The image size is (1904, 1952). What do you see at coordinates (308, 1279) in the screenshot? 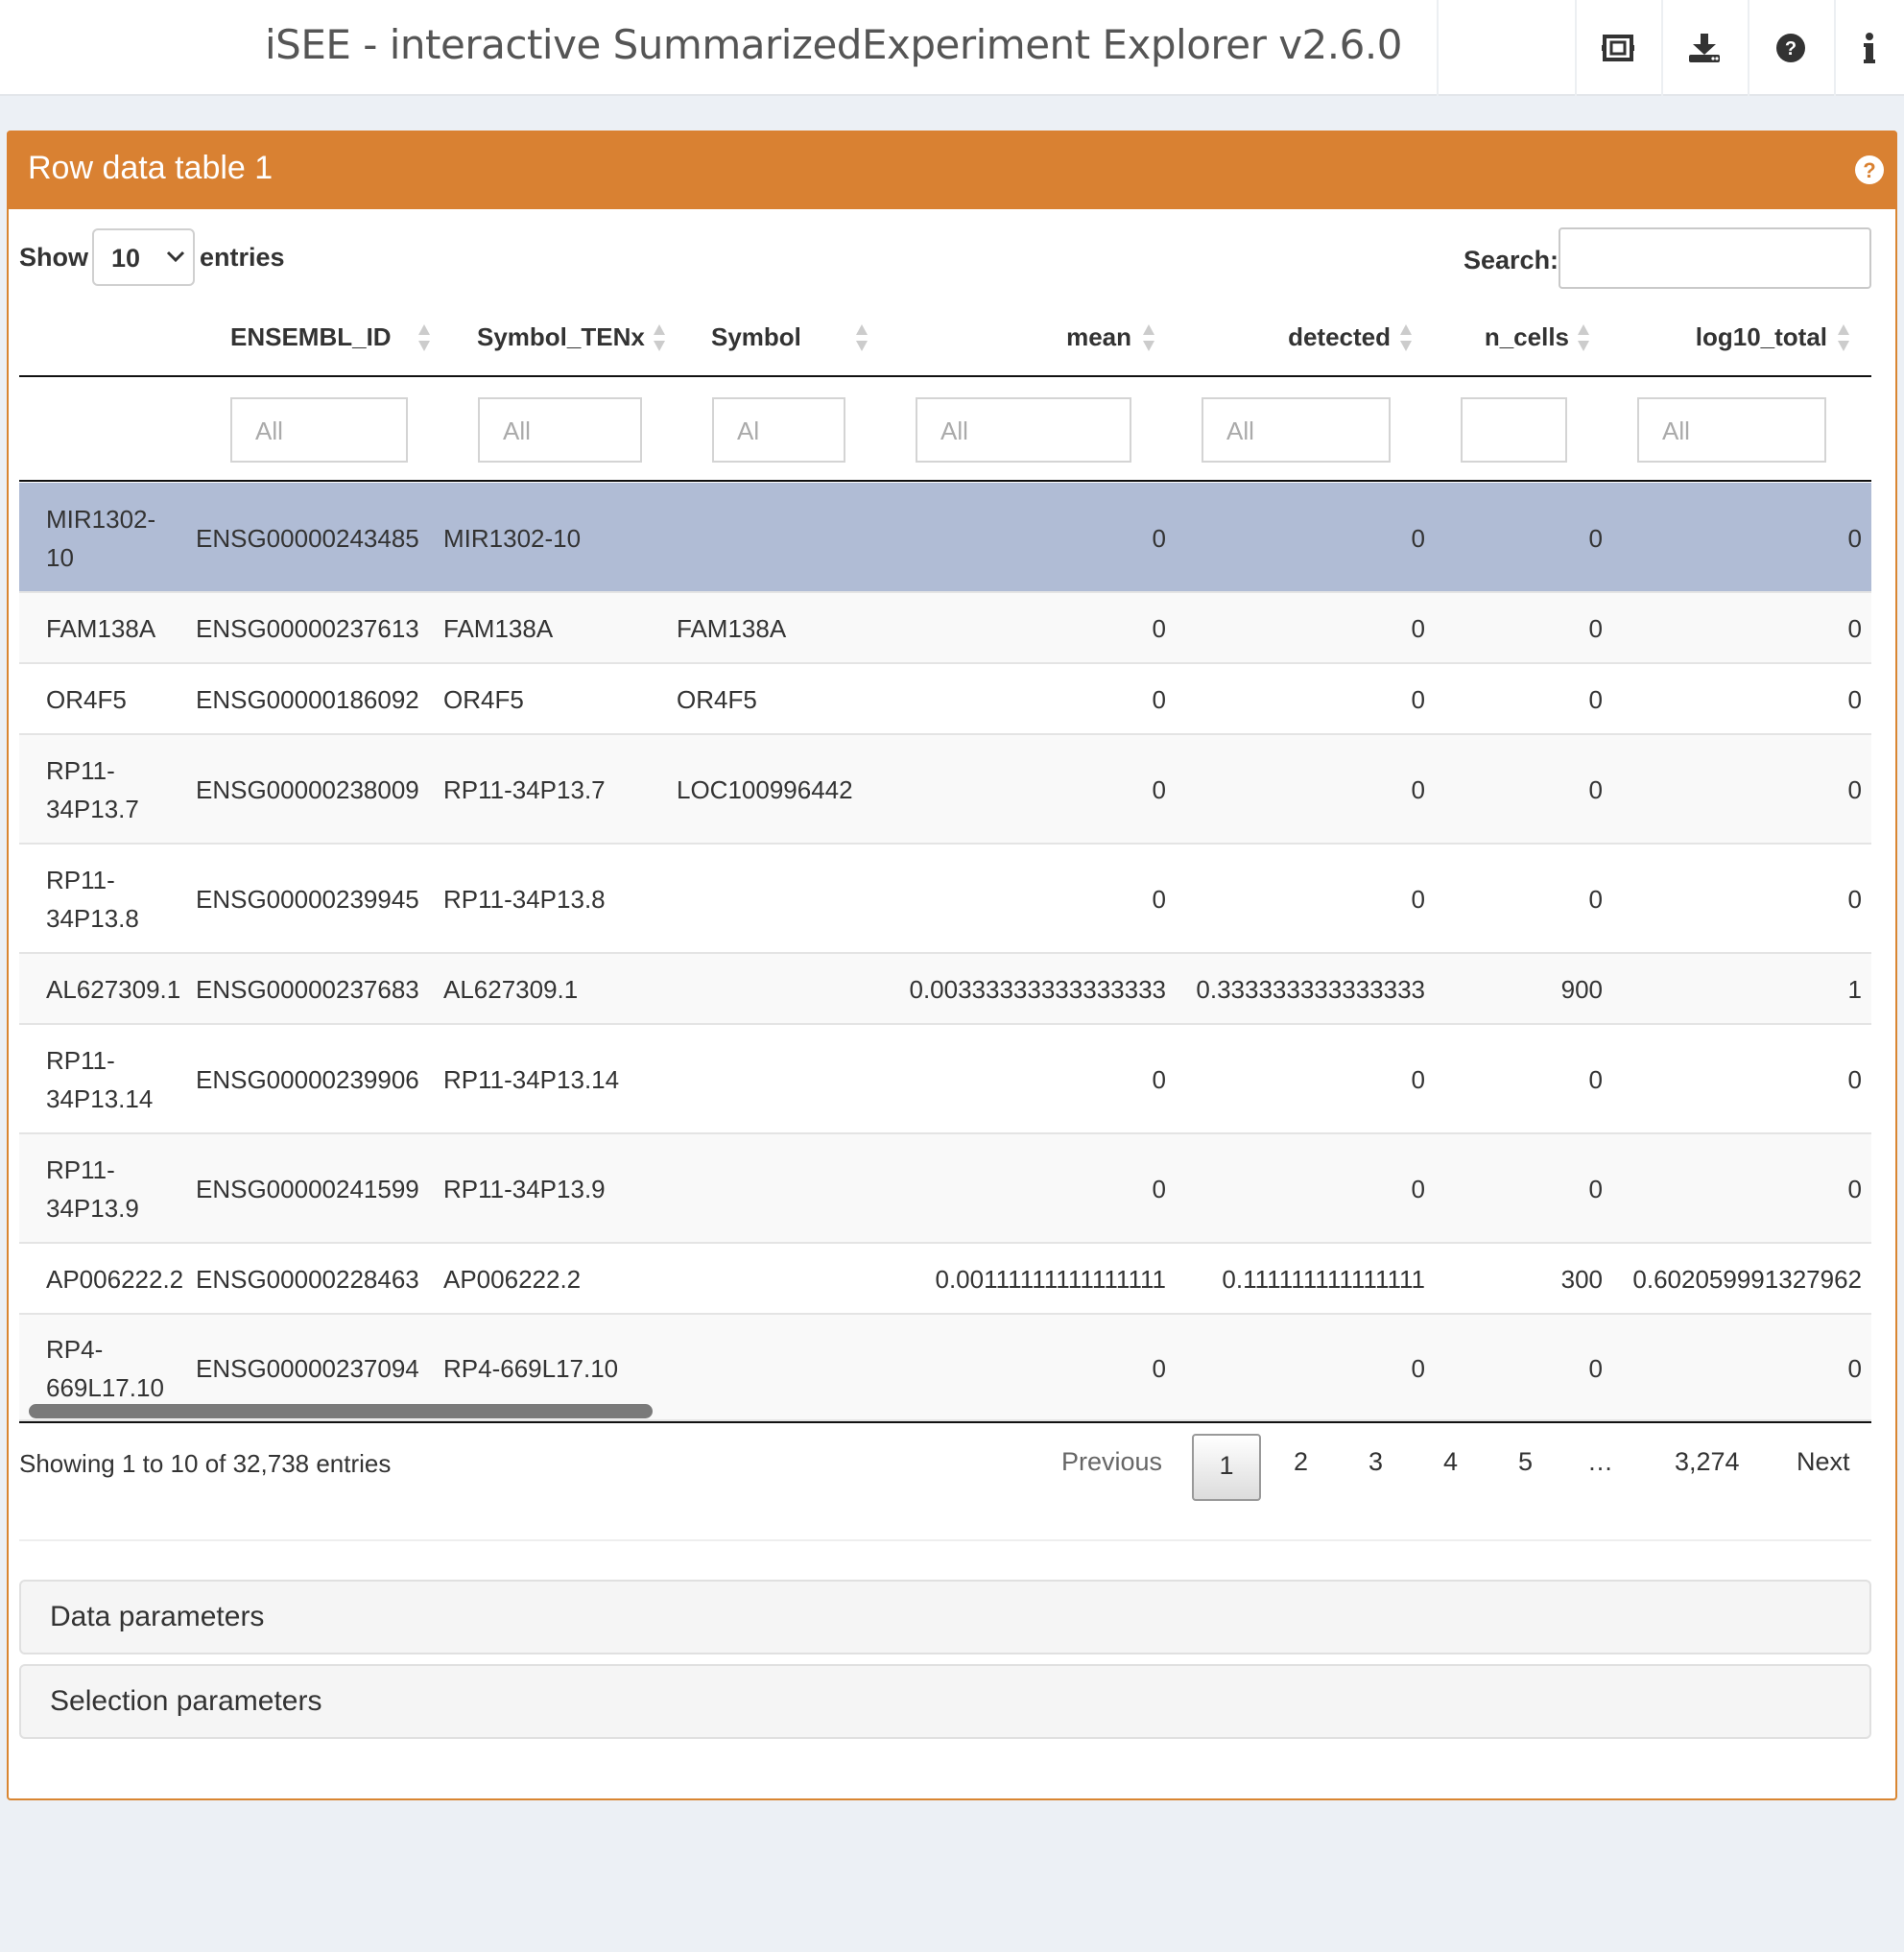
I see `cell-ensembl-id: ENSG00000228463` at bounding box center [308, 1279].